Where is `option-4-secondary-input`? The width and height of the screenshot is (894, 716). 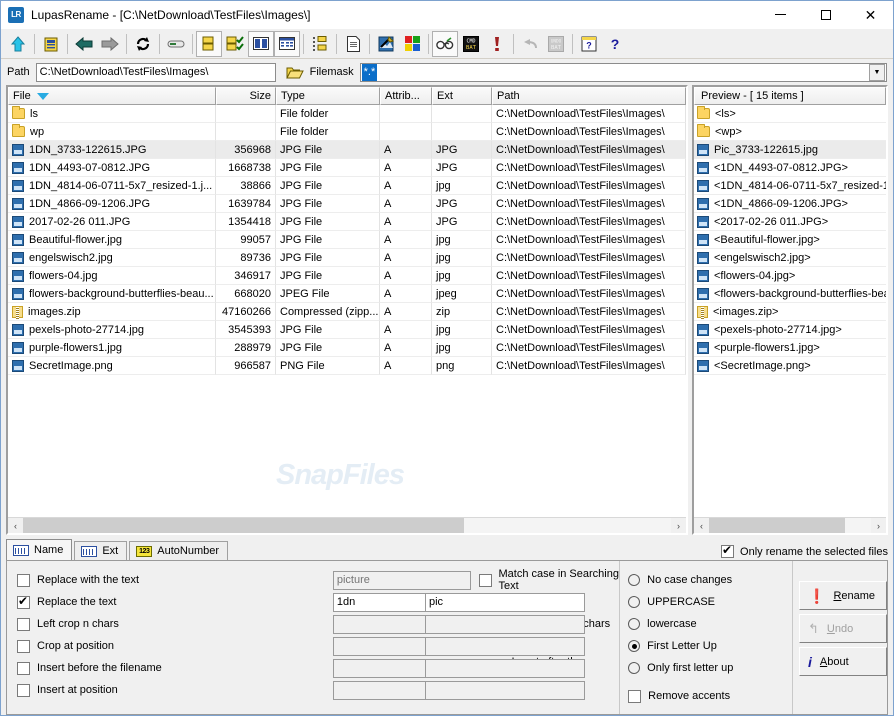
option-4-secondary-input is located at coordinates (505, 668).